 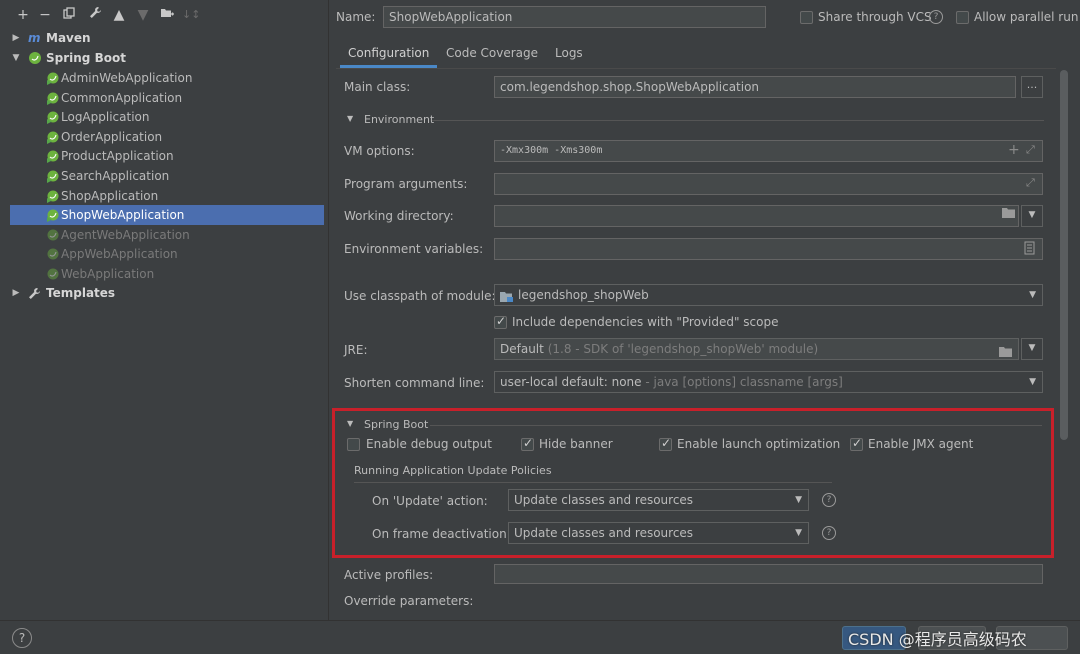 What do you see at coordinates (167, 235) in the screenshot?
I see `tree-item-agent-web-application: AgentWebApplication` at bounding box center [167, 235].